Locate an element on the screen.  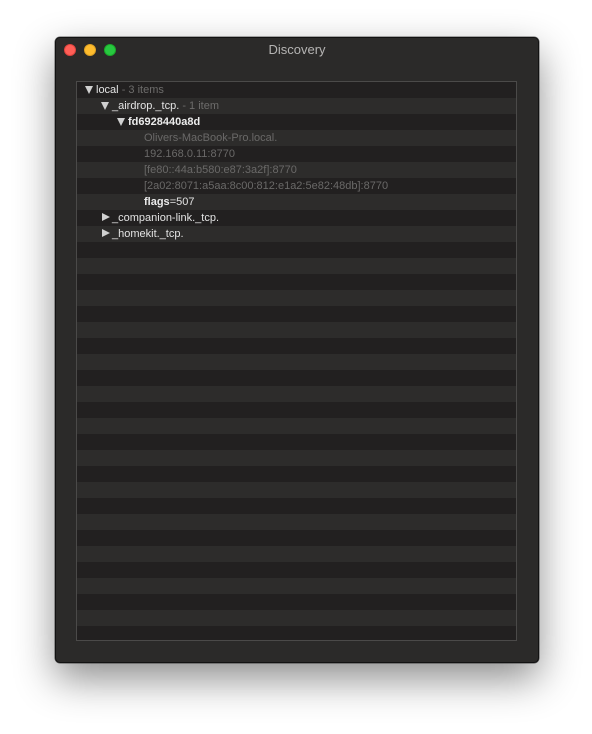
domain-label: local is located at coordinates (107, 90).